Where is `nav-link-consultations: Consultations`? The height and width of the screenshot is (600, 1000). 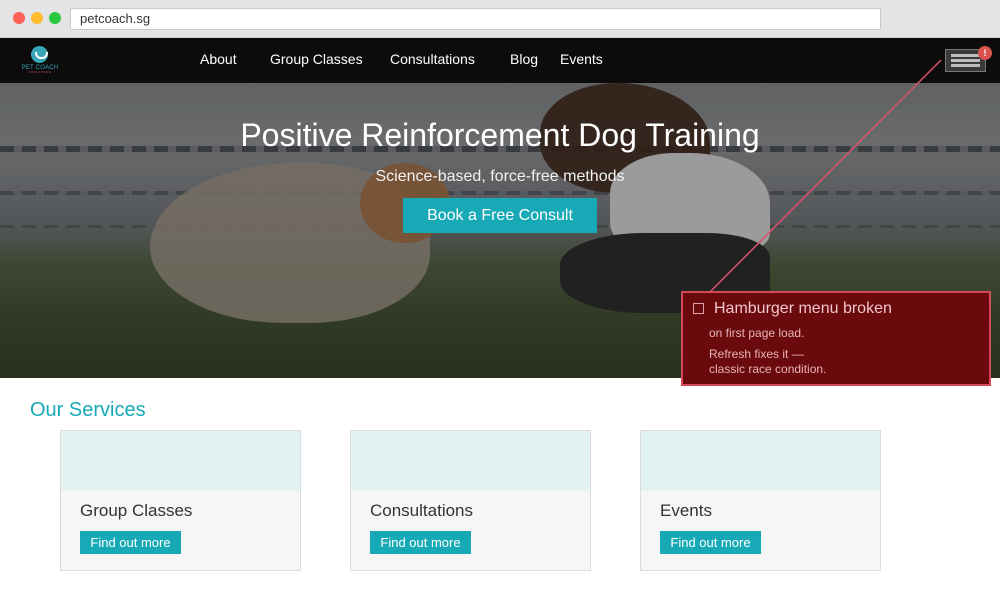 nav-link-consultations: Consultations is located at coordinates (432, 59).